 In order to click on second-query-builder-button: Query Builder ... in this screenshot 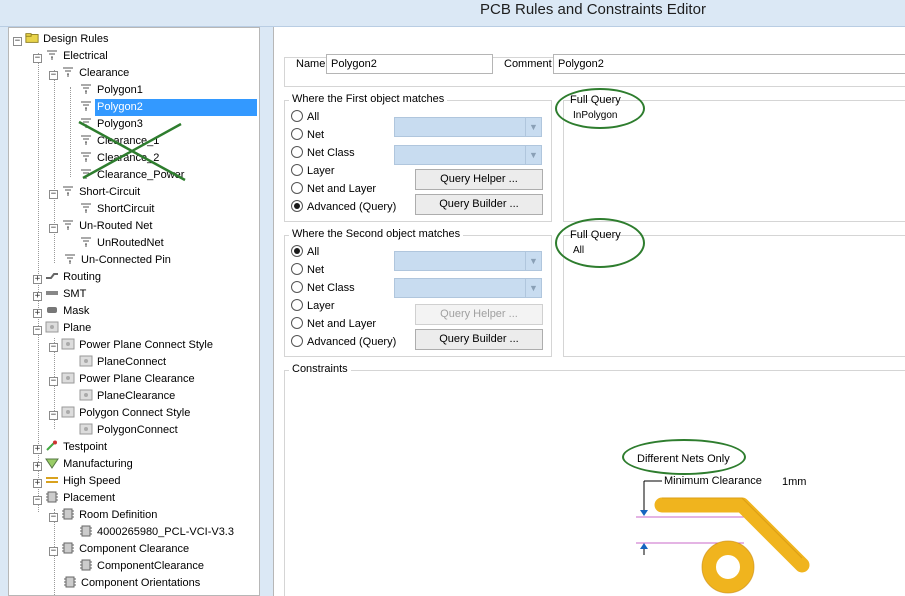, I will do `click(479, 339)`.